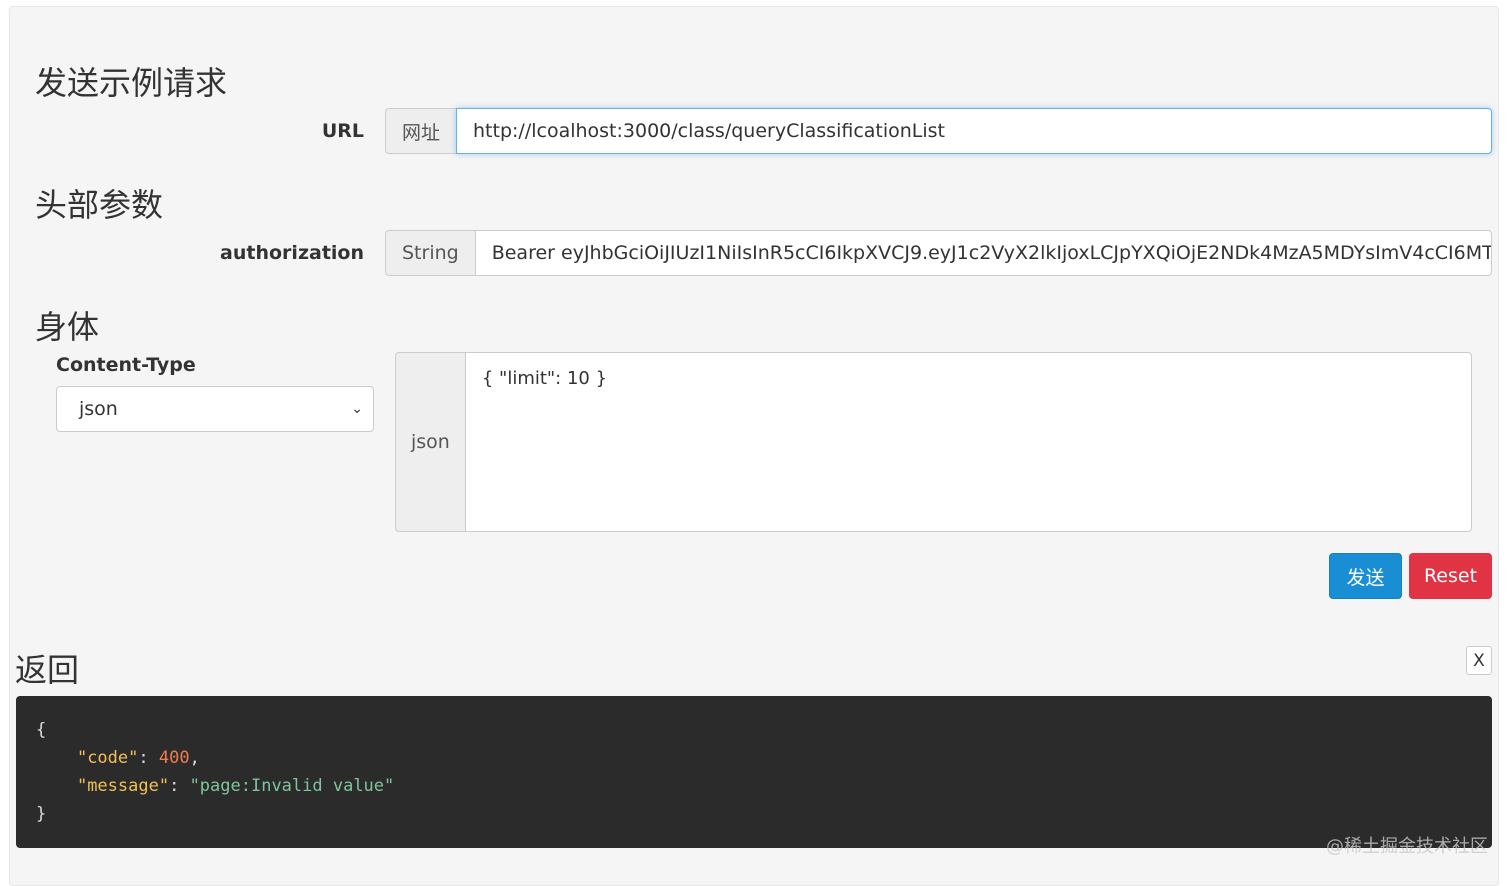 The image size is (1512, 886). What do you see at coordinates (99, 205) in the screenshot?
I see `headers-title: 头部参数` at bounding box center [99, 205].